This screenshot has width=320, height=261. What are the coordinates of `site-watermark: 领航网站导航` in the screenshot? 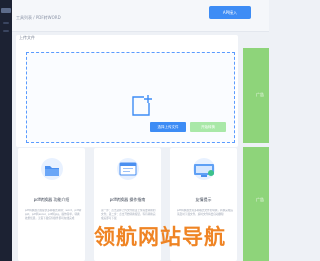 It's located at (160, 237).